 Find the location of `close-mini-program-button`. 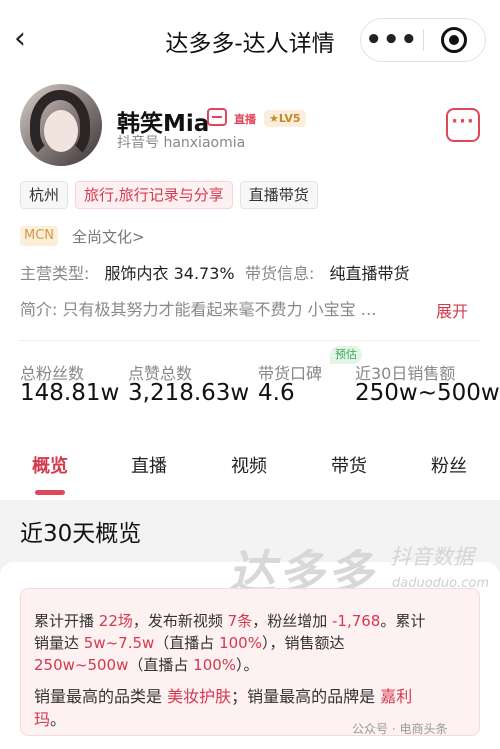

close-mini-program-button is located at coordinates (454, 40).